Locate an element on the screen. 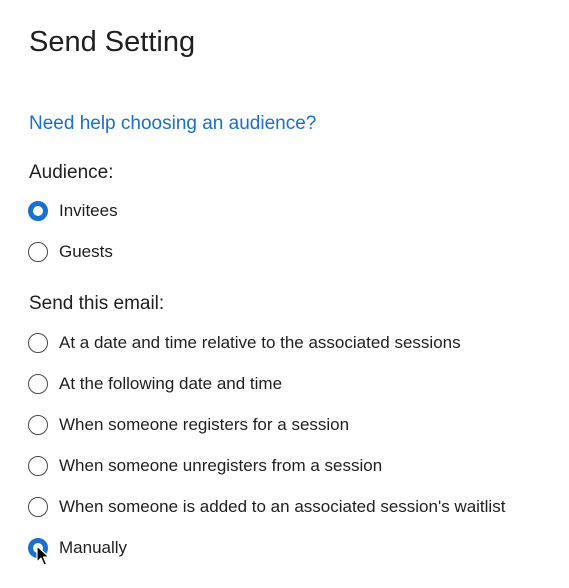  fixed-date-label: At the following date and time is located at coordinates (171, 383).